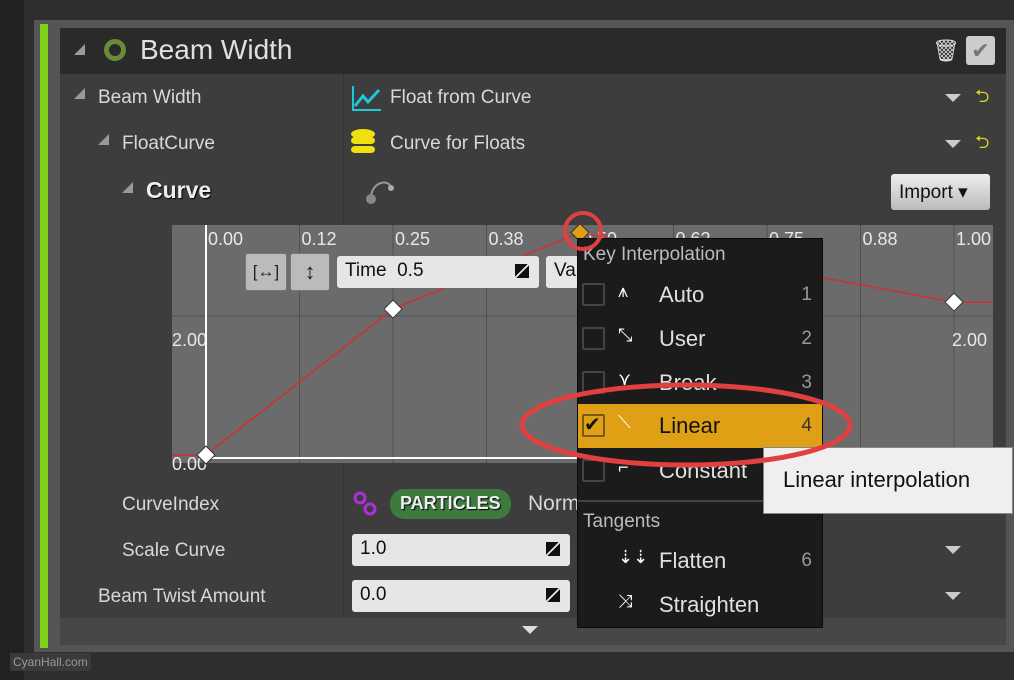  What do you see at coordinates (709, 604) in the screenshot?
I see `menu-item-label: Straighten` at bounding box center [709, 604].